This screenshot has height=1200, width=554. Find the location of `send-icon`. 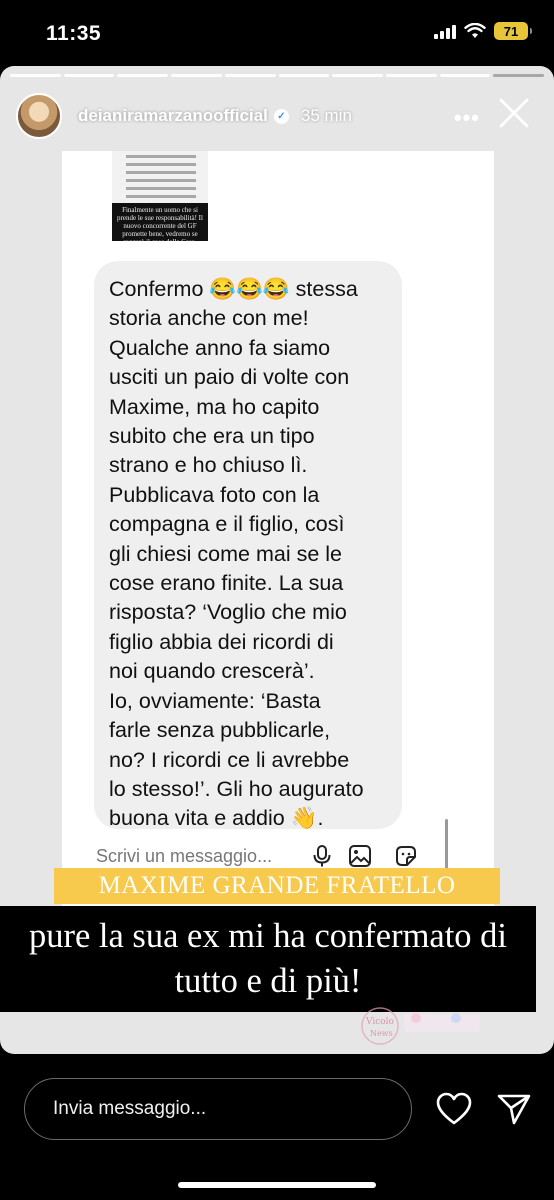

send-icon is located at coordinates (514, 1109).